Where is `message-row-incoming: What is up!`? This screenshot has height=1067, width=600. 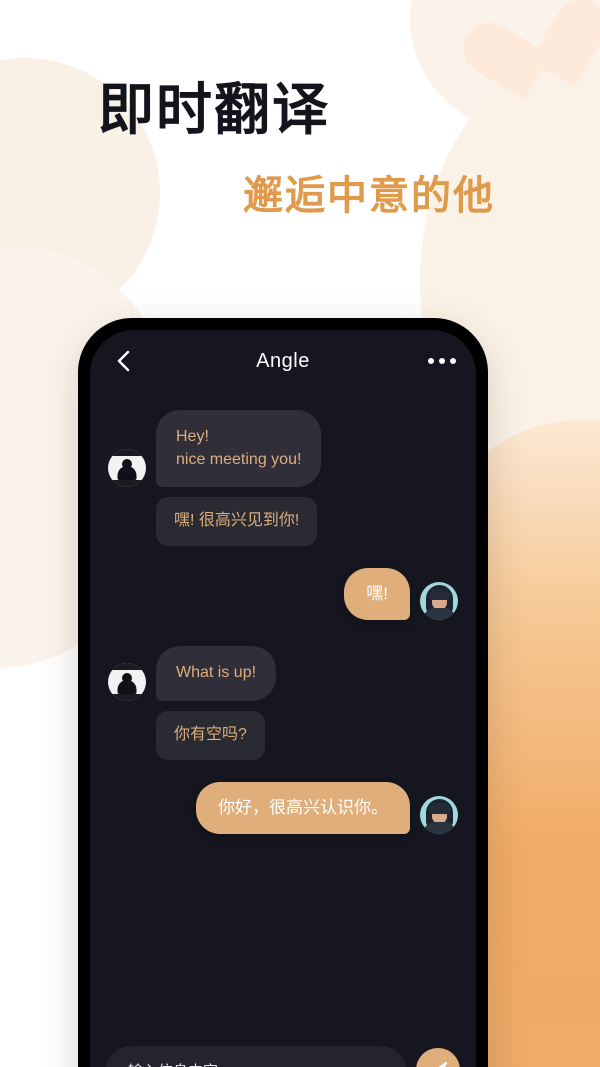
message-row-incoming: What is up! is located at coordinates (283, 673).